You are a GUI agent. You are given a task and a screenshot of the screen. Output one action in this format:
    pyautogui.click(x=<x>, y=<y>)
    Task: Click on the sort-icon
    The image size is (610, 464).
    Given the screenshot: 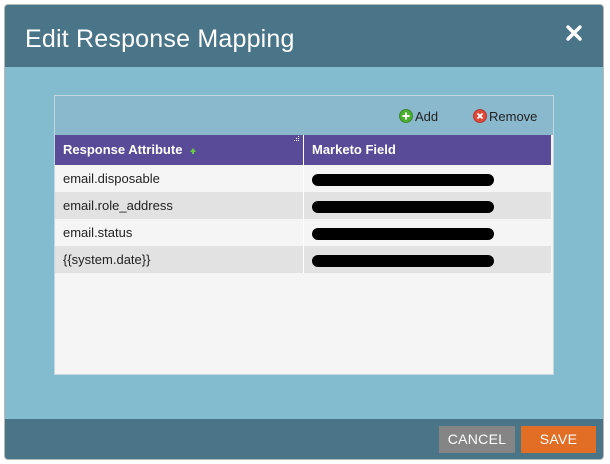 What is the action you would take?
    pyautogui.click(x=193, y=150)
    